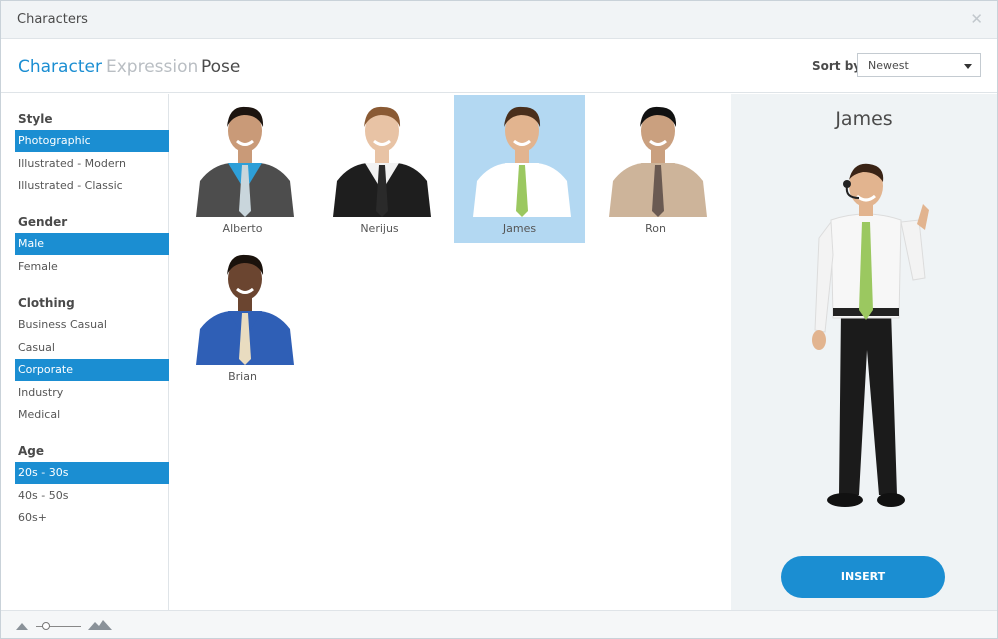 This screenshot has width=998, height=639. I want to click on character-card-brian: Brian, so click(242, 317).